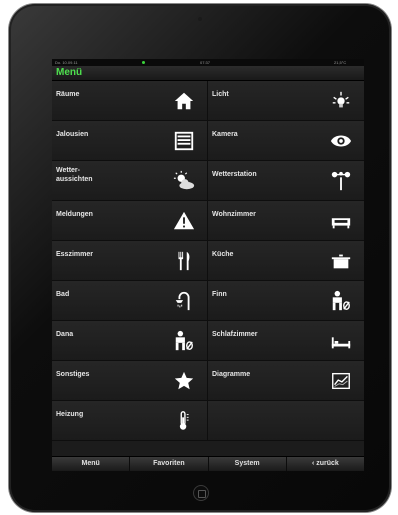  Describe the element at coordinates (182, 301) in the screenshot. I see `shower-icon` at that location.